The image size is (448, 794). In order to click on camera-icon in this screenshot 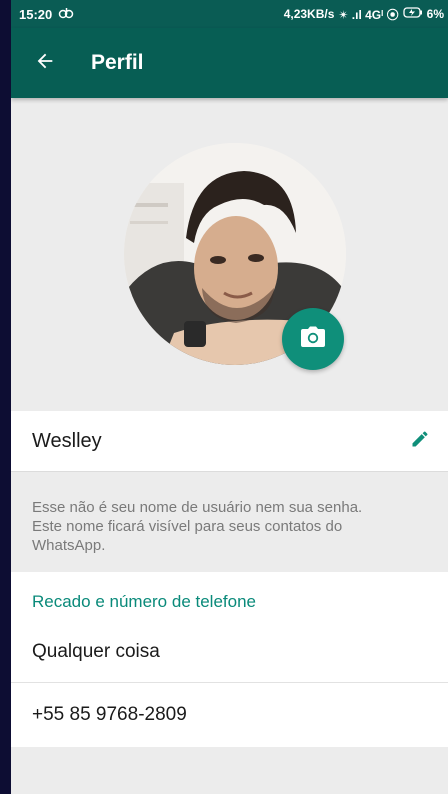, I will do `click(313, 339)`.